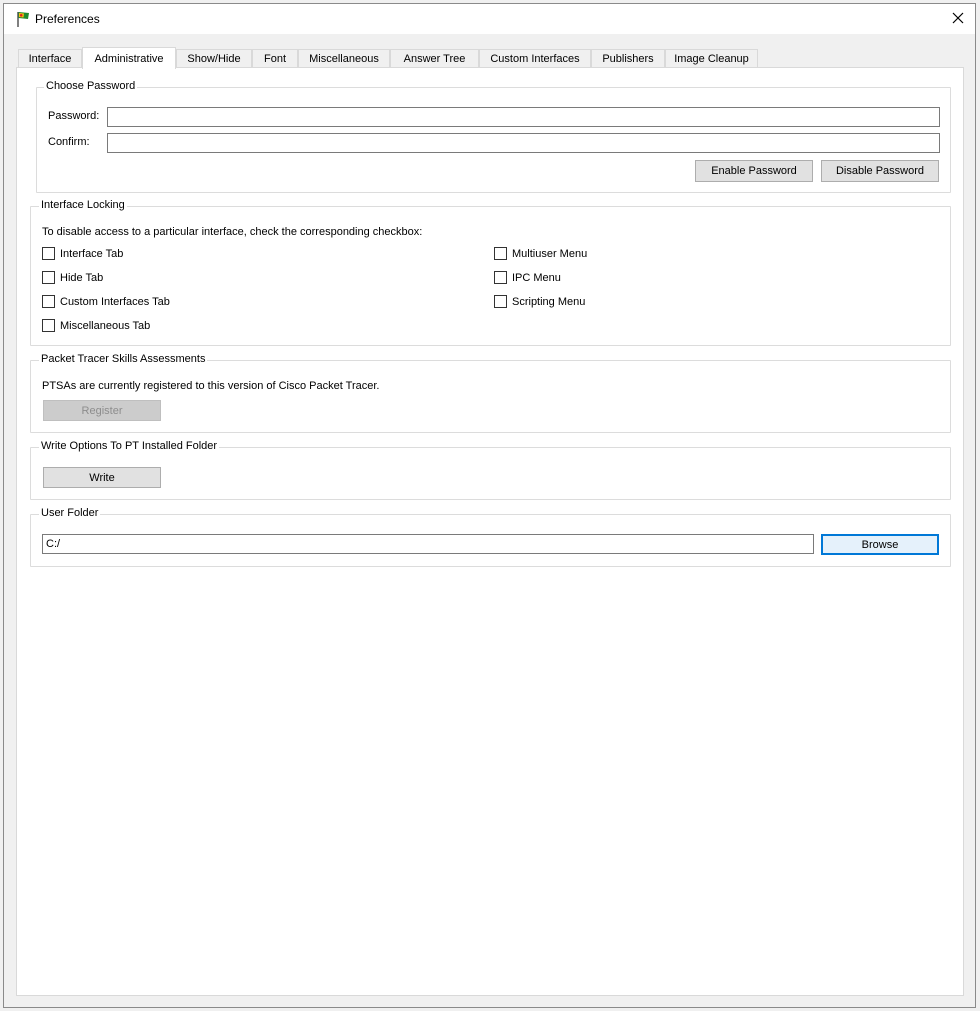  I want to click on close-icon, so click(958, 19).